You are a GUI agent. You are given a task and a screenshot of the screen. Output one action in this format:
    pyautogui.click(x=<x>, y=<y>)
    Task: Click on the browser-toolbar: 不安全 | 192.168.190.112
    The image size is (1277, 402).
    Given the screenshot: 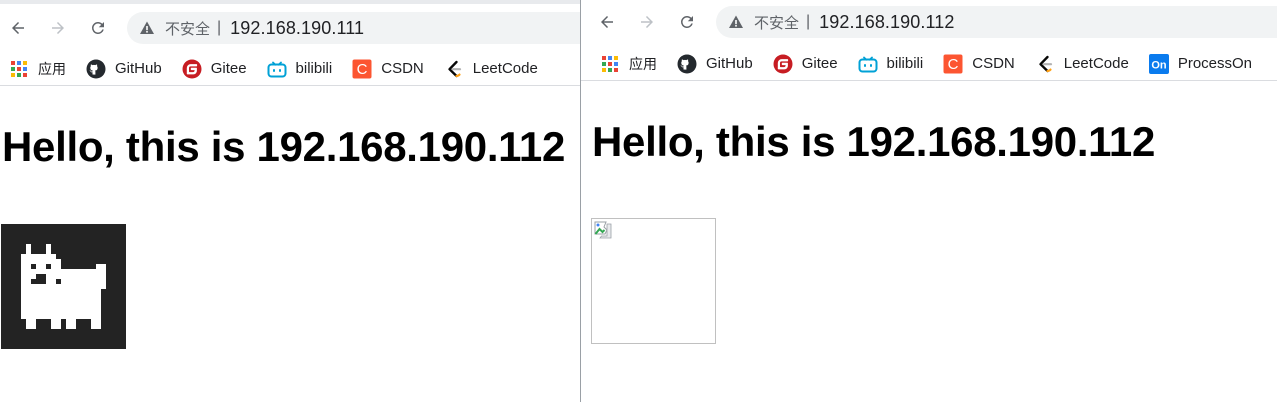 What is the action you would take?
    pyautogui.click(x=929, y=22)
    